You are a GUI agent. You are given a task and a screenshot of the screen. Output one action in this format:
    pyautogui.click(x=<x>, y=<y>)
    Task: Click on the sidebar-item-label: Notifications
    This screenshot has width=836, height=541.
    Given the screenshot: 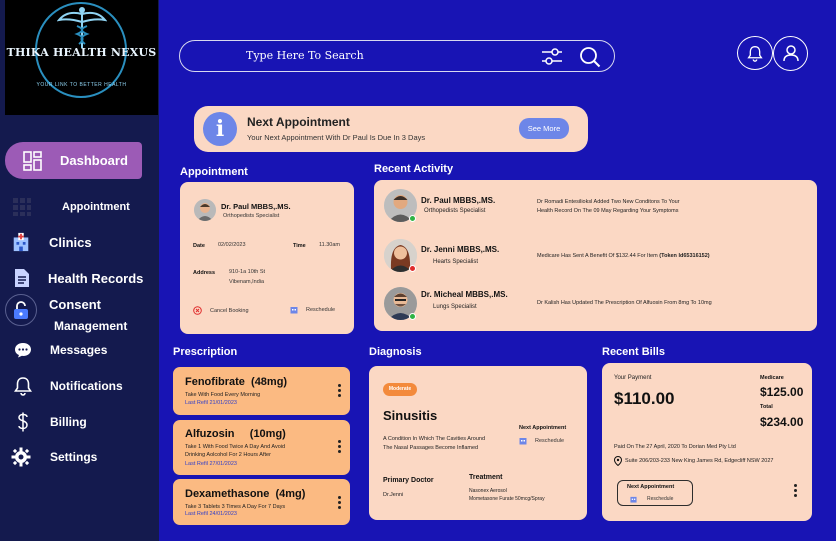 What is the action you would take?
    pyautogui.click(x=86, y=386)
    